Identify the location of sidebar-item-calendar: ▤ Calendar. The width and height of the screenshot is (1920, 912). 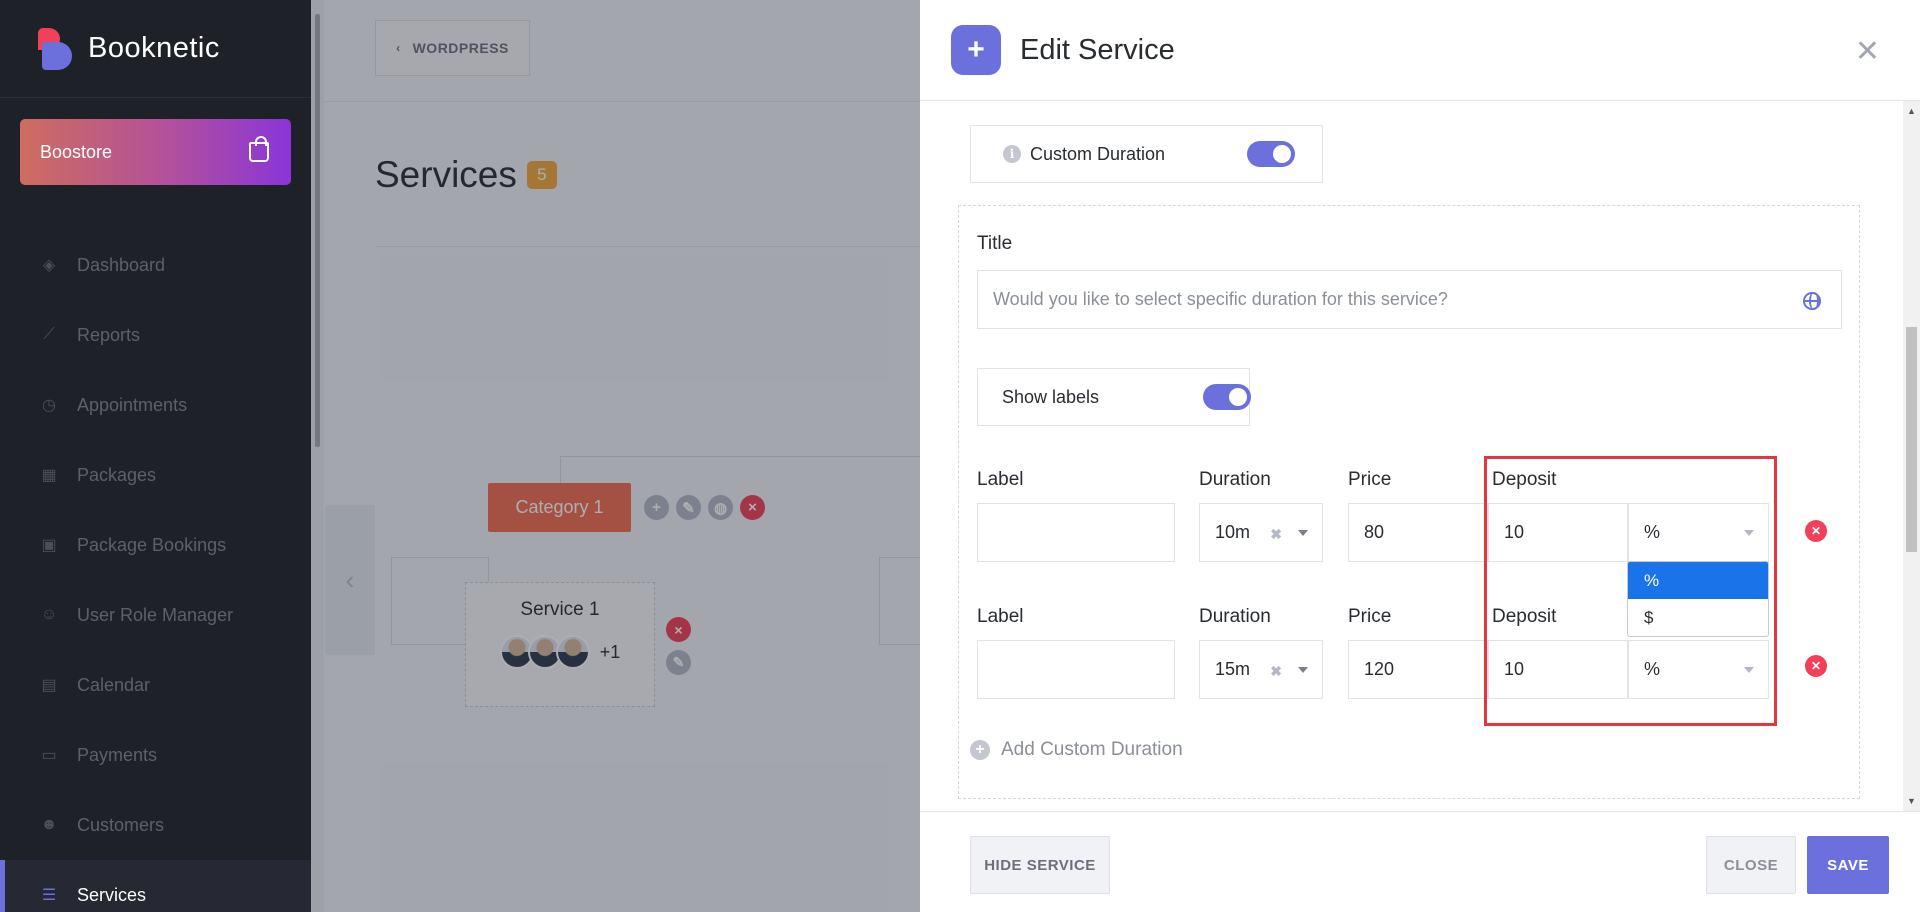
(155, 685).